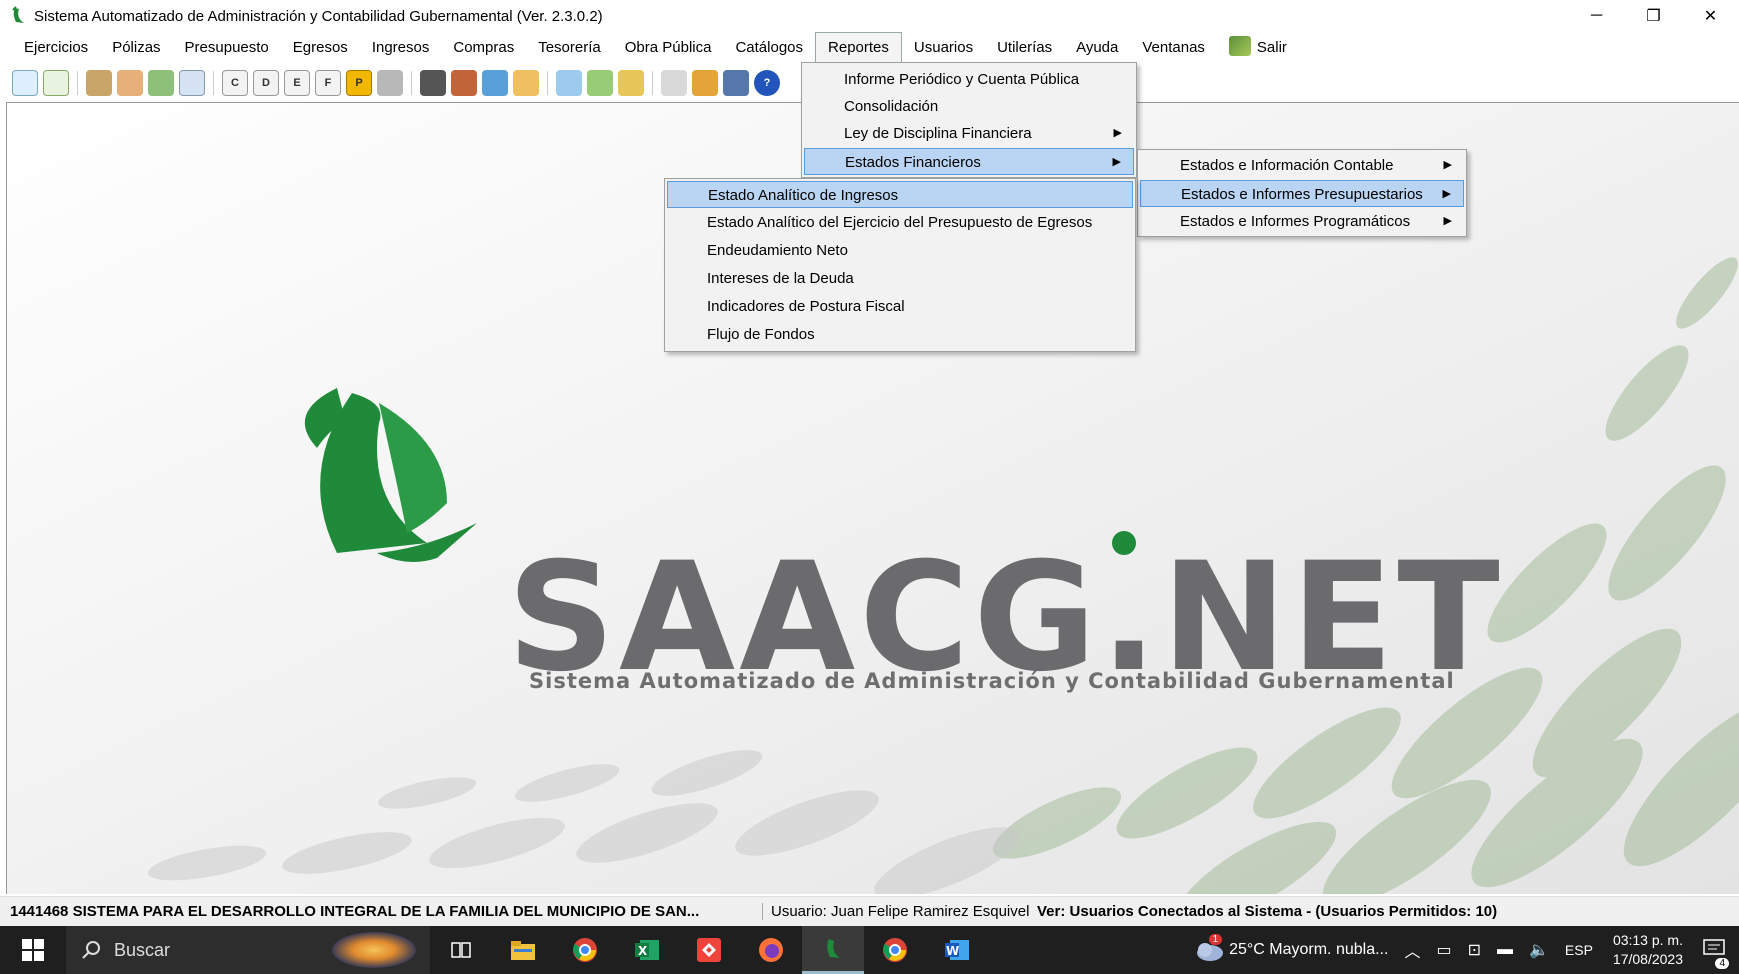 The image size is (1739, 974). Describe the element at coordinates (1258, 48) in the screenshot. I see `menu-salir: Salir` at that location.